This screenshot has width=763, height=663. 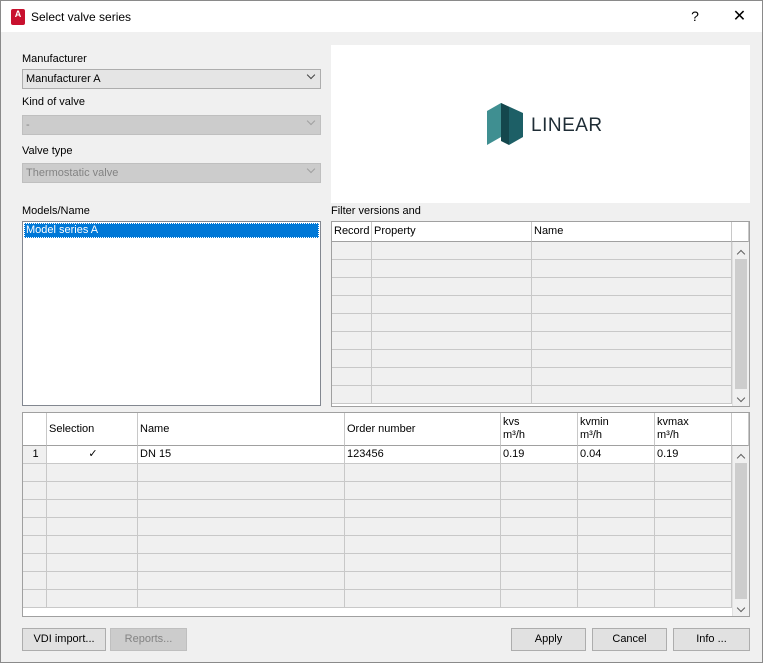 What do you see at coordinates (693, 455) in the screenshot?
I see `row-kvmax: 0.19` at bounding box center [693, 455].